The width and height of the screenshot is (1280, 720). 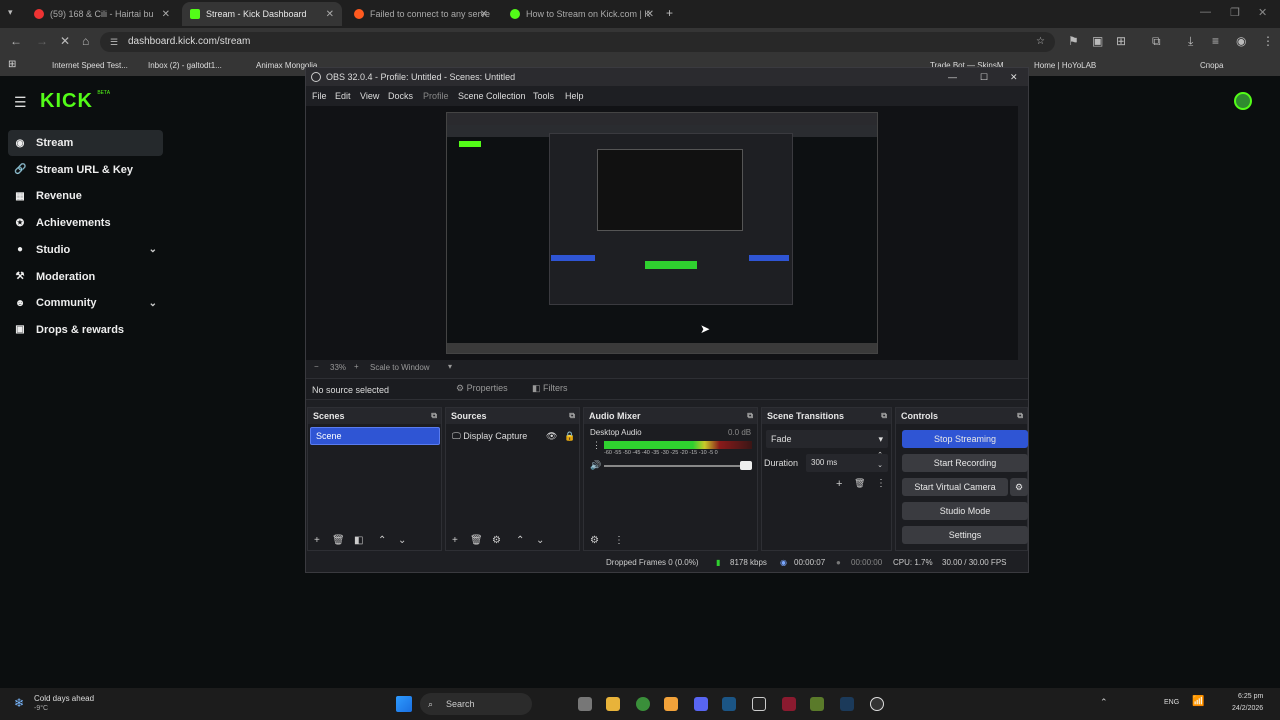 What do you see at coordinates (594, 540) in the screenshot?
I see `advanced-audio-icon: ⚙` at bounding box center [594, 540].